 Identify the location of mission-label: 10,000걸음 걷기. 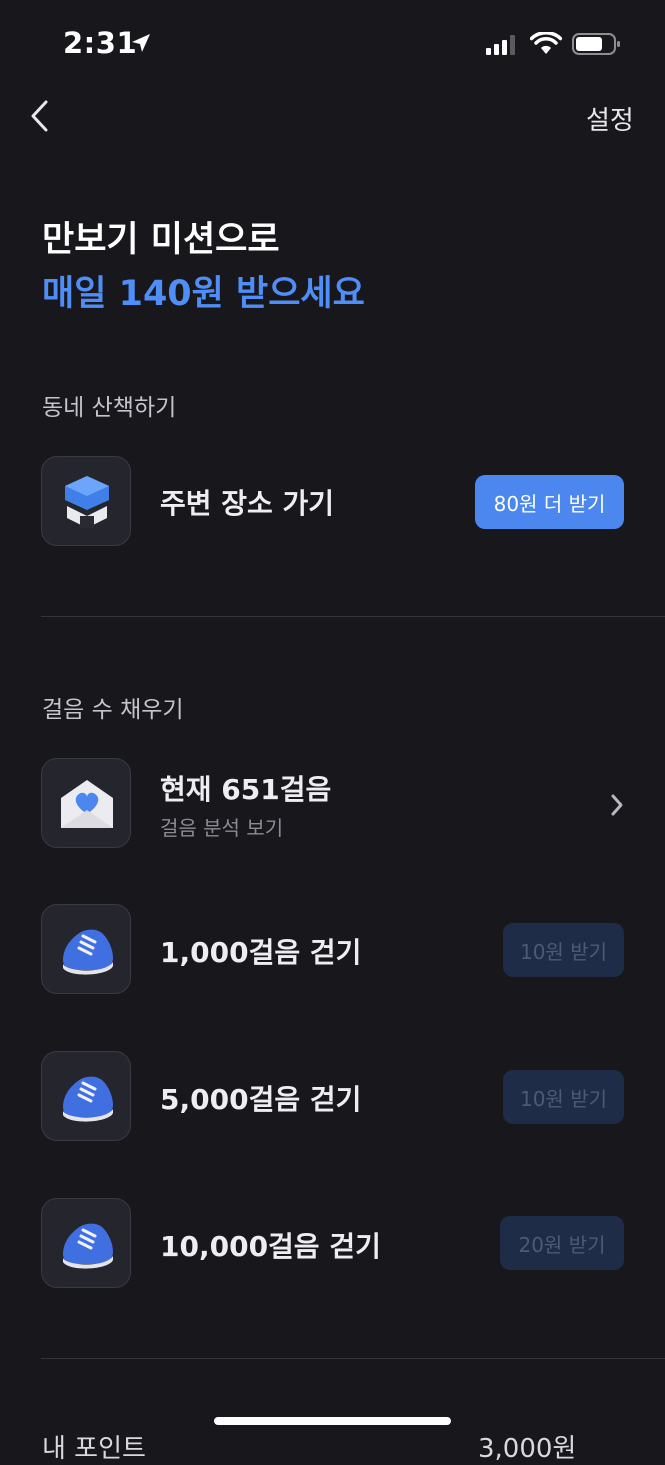
(270, 1246).